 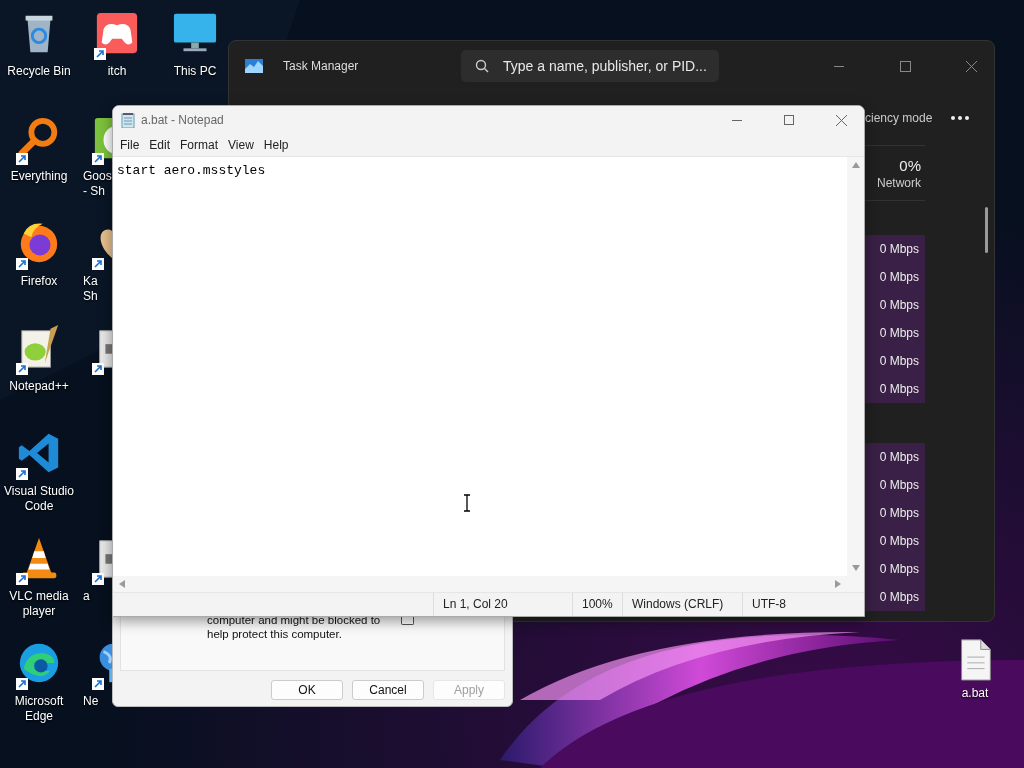 What do you see at coordinates (276, 145) in the screenshot?
I see `menu-item: Help` at bounding box center [276, 145].